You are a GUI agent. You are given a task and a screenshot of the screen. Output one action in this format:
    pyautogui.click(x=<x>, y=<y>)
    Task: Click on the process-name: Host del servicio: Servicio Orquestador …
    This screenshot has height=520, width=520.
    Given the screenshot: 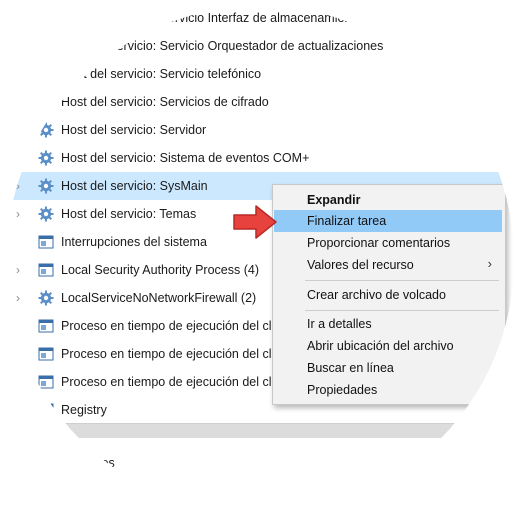 What is the action you would take?
    pyautogui.click(x=222, y=46)
    